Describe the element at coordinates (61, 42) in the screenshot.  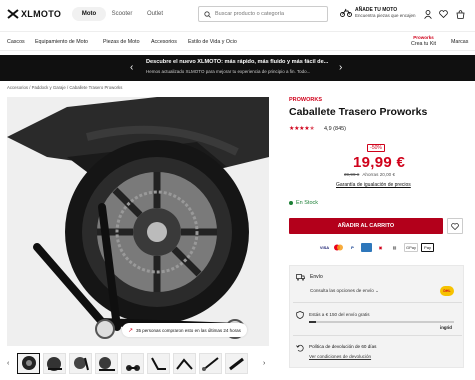
I see `nav-equipamiento: Equipamiento de Moto` at that location.